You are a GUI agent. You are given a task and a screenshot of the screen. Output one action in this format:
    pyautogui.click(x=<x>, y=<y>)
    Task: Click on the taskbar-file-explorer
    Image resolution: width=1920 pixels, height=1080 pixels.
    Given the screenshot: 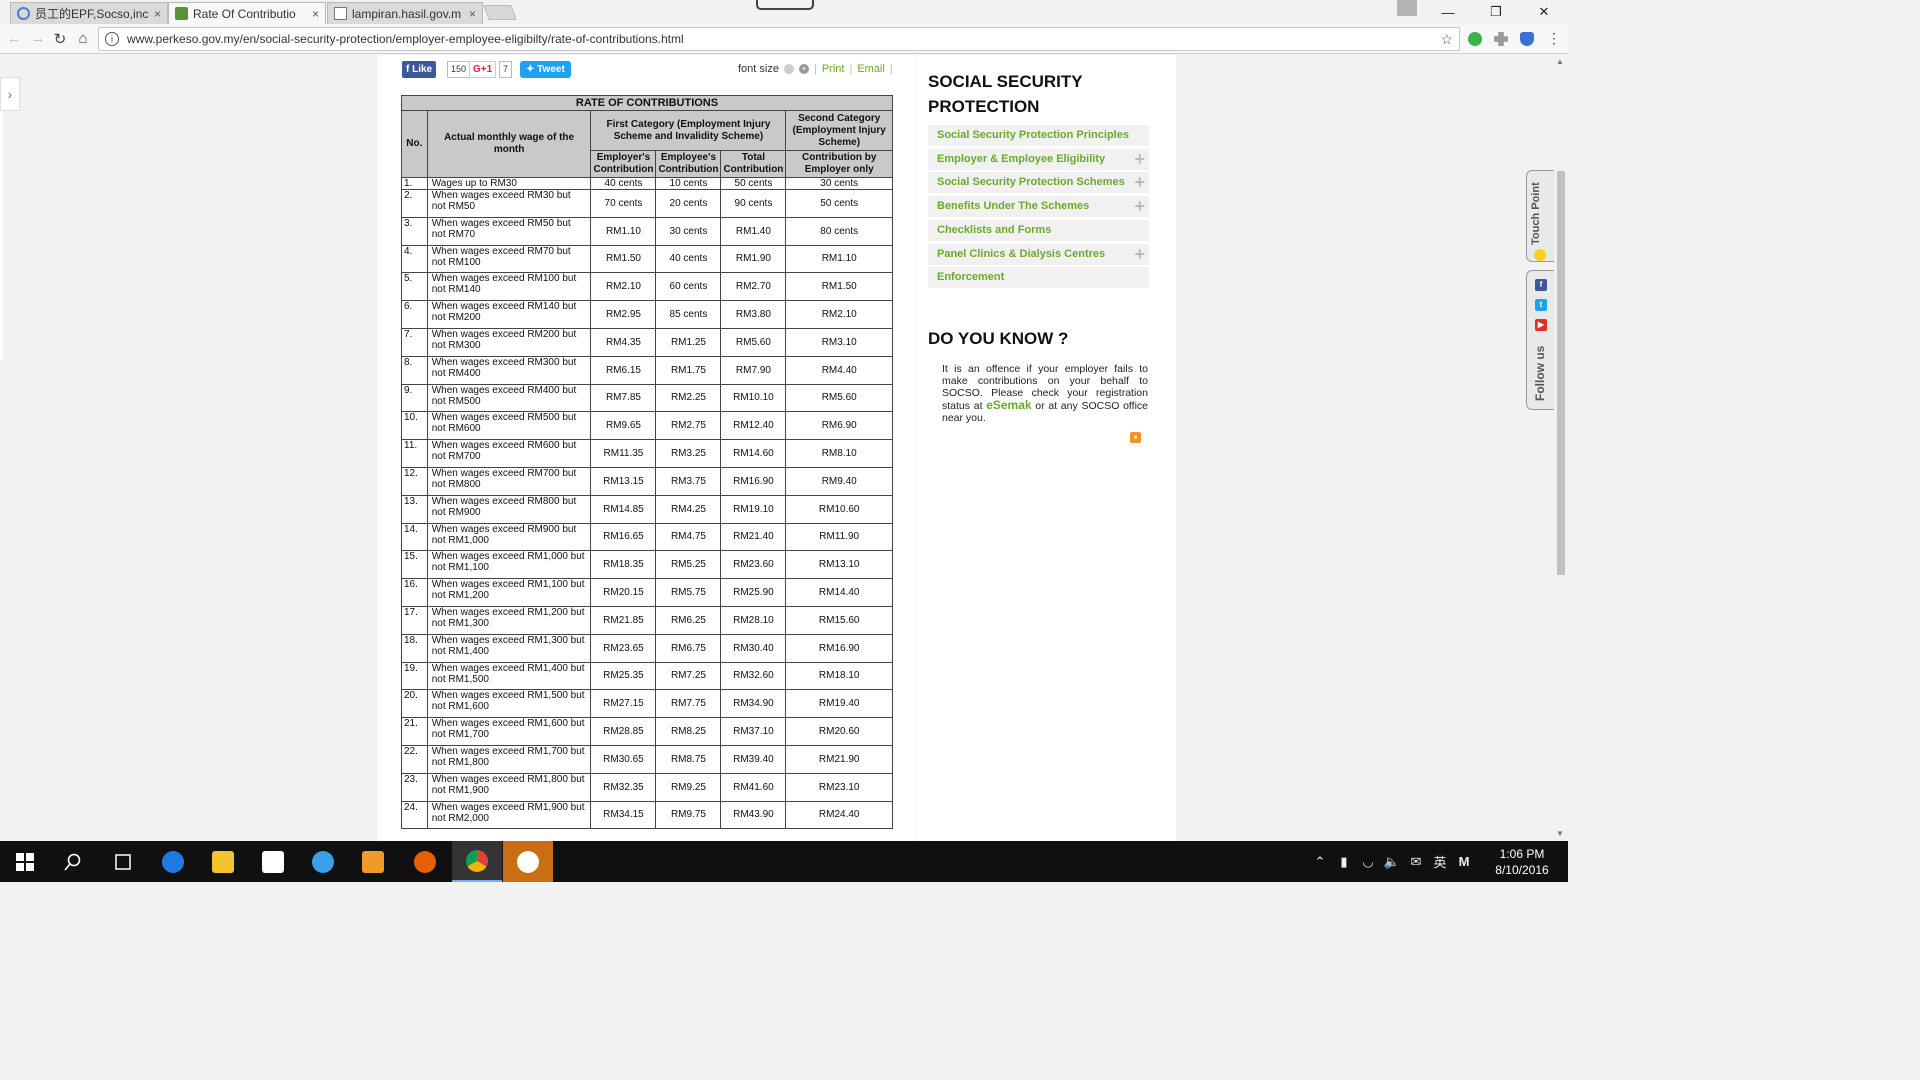 What is the action you would take?
    pyautogui.click(x=223, y=861)
    